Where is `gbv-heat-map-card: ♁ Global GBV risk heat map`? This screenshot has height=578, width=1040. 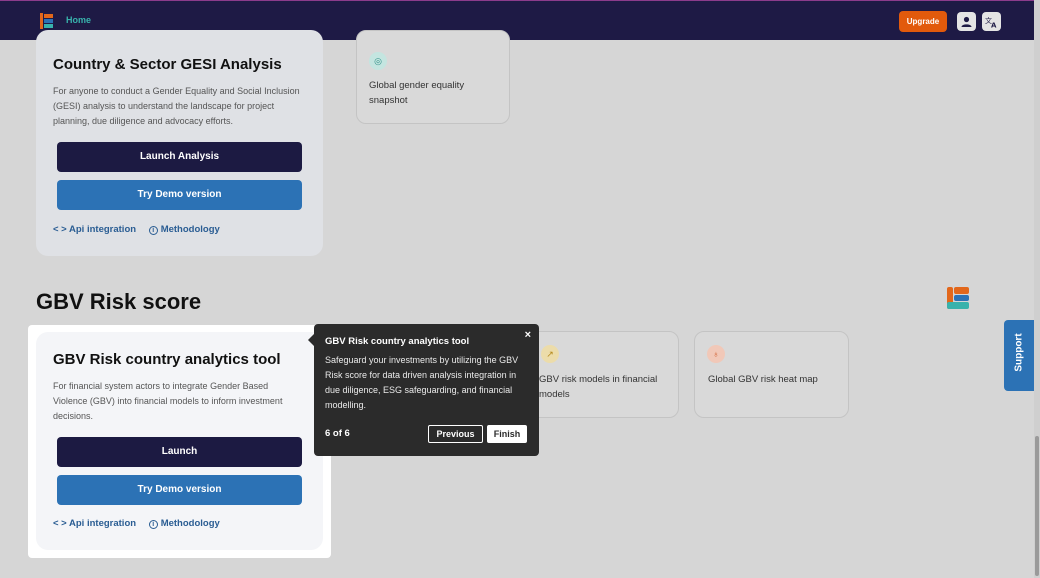 gbv-heat-map-card: ♁ Global GBV risk heat map is located at coordinates (771, 374).